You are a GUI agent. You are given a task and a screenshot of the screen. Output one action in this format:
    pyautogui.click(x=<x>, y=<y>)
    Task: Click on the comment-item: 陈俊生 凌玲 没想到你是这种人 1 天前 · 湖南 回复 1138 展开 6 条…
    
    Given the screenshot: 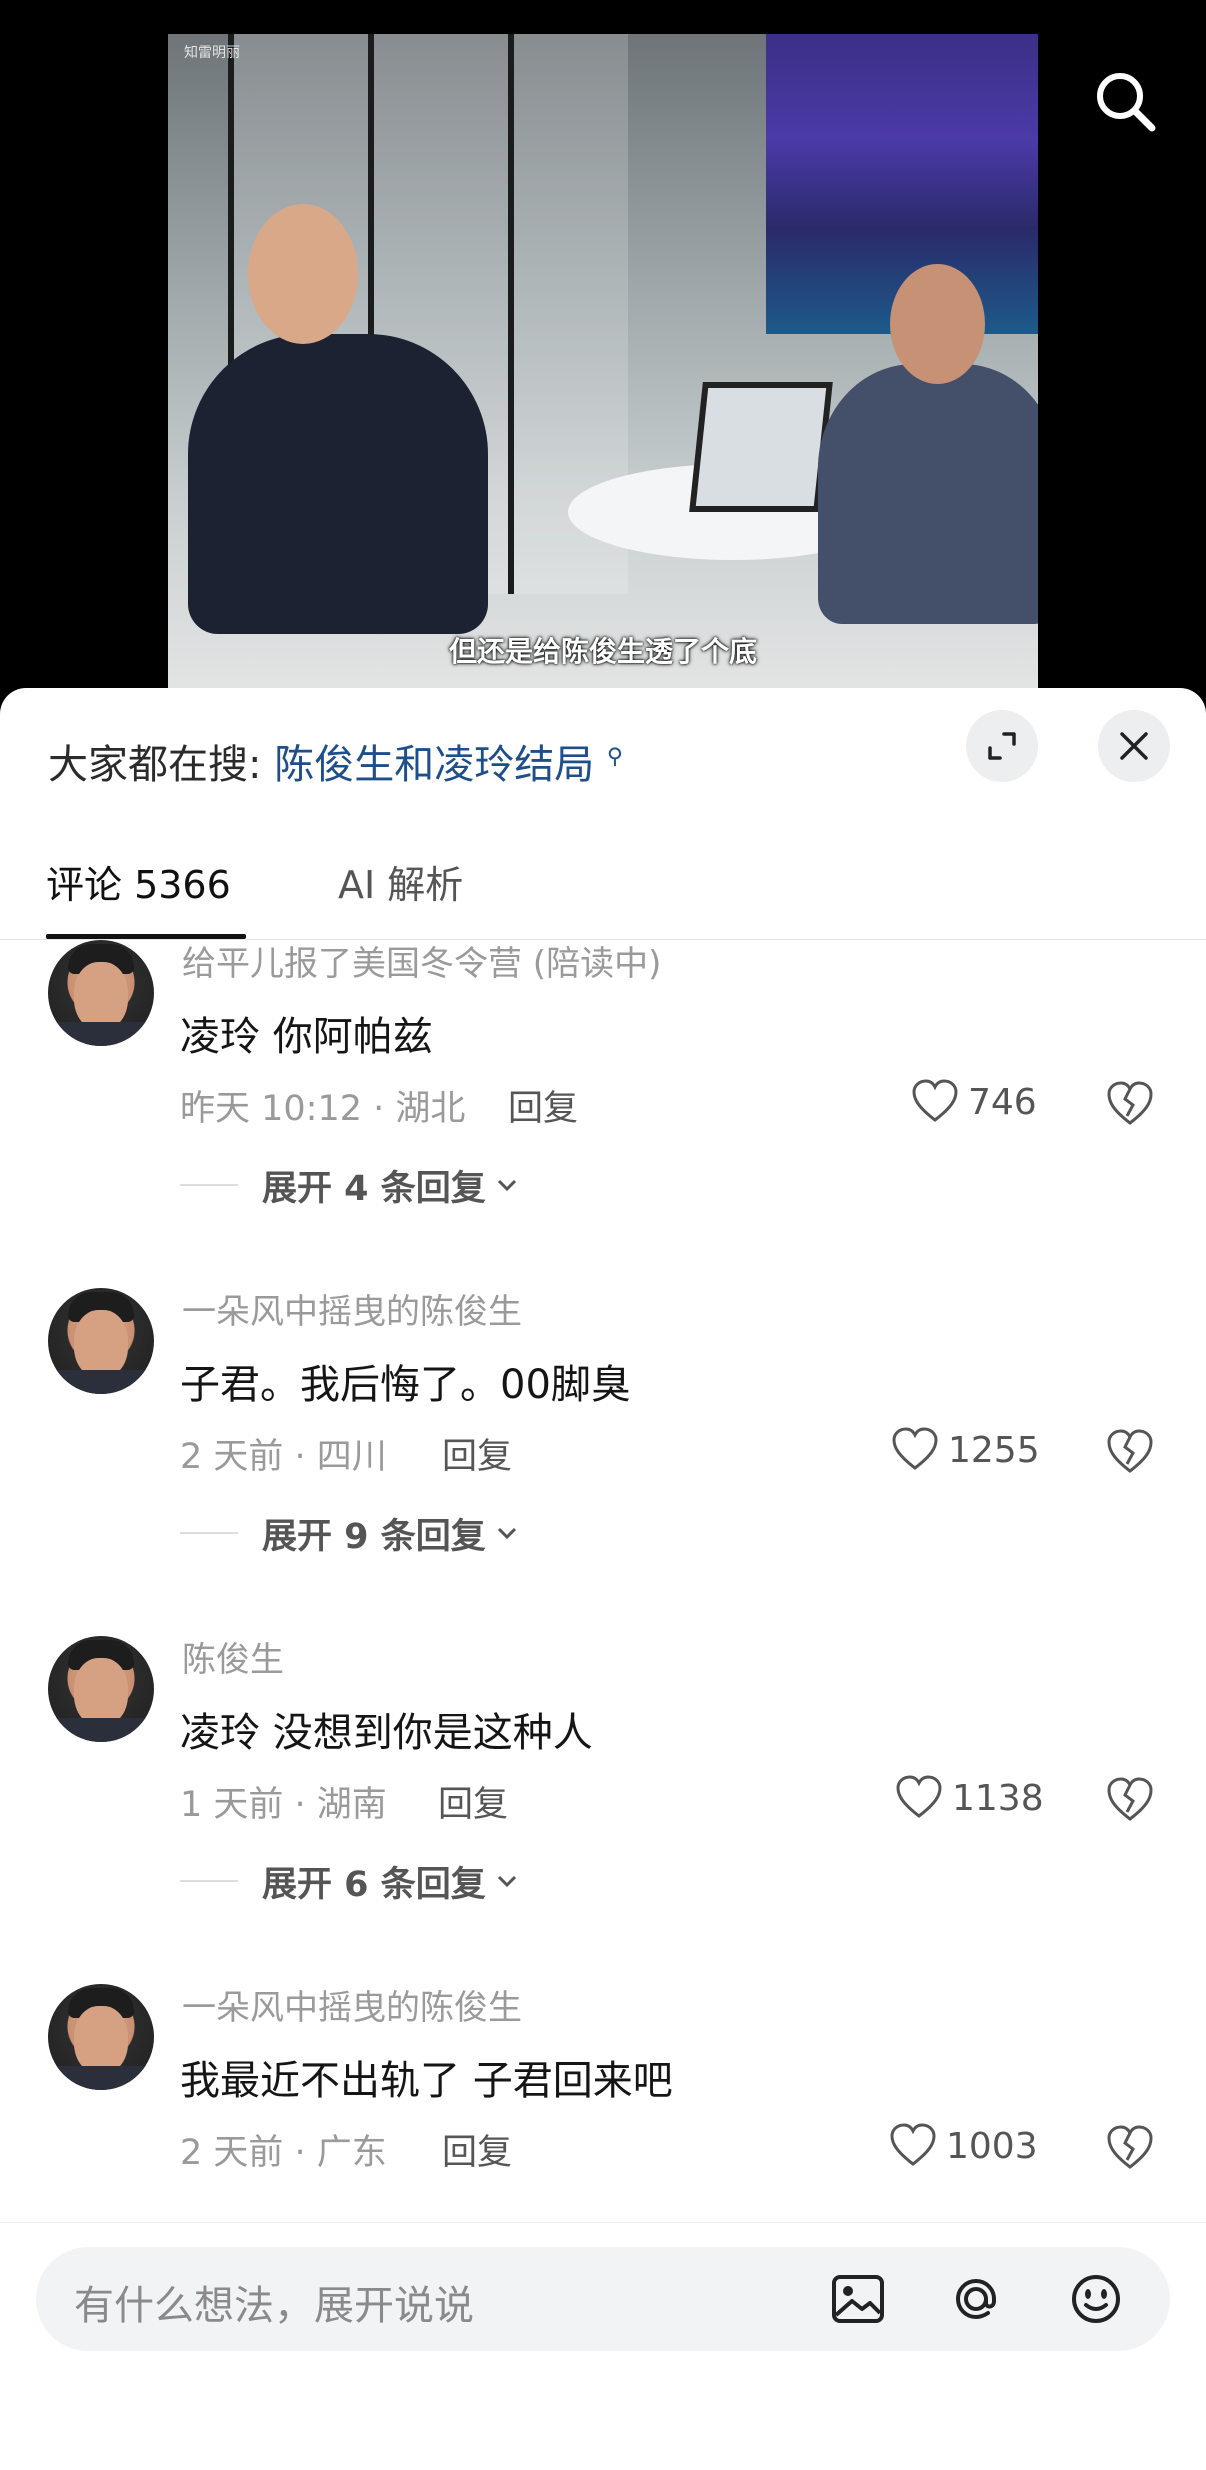 What is the action you would take?
    pyautogui.click(x=603, y=1810)
    